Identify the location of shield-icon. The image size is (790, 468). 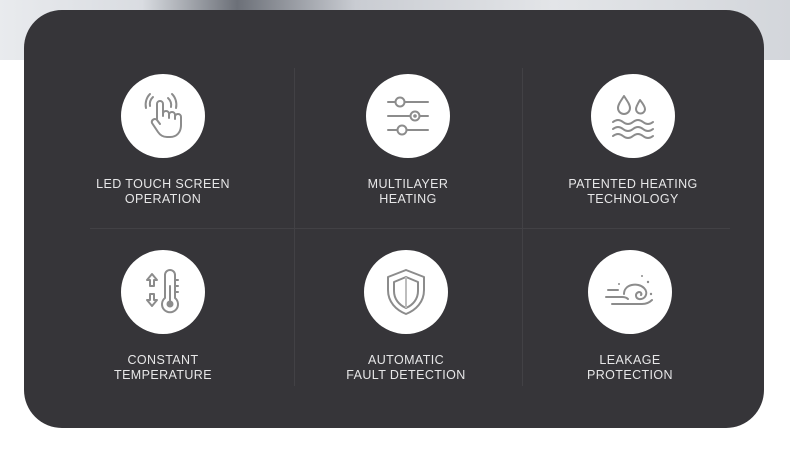
(406, 292).